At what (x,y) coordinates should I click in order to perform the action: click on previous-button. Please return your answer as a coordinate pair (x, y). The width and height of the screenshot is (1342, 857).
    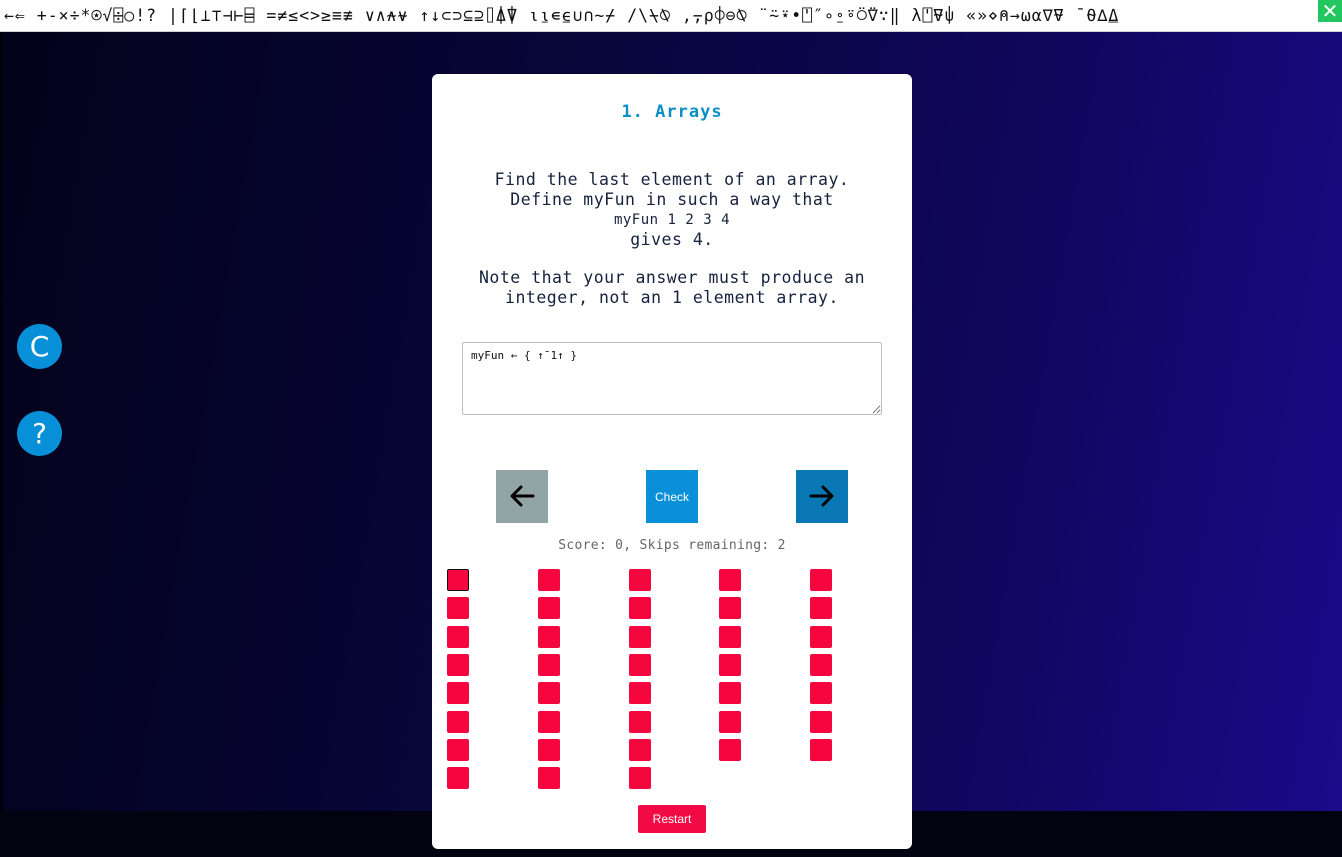
    Looking at the image, I should click on (522, 496).